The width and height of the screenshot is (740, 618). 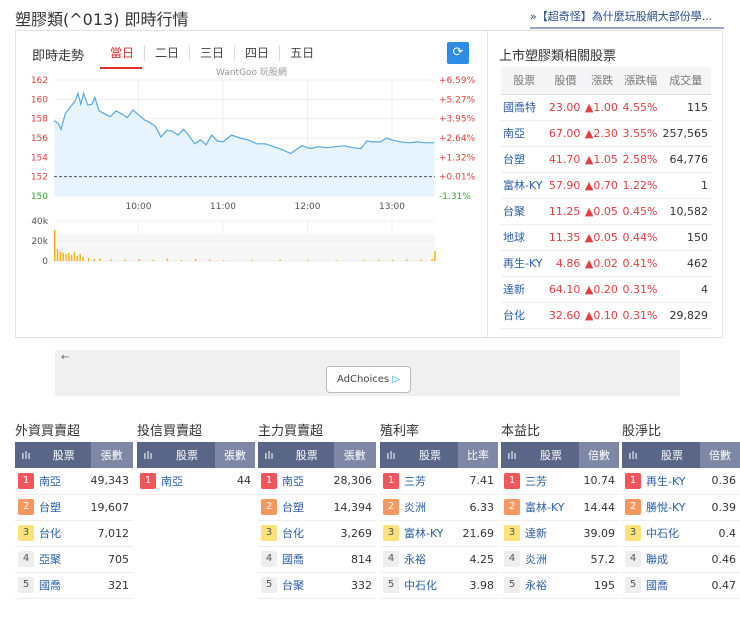 I want to click on table-row: 1 南亞 44, so click(x=196, y=481).